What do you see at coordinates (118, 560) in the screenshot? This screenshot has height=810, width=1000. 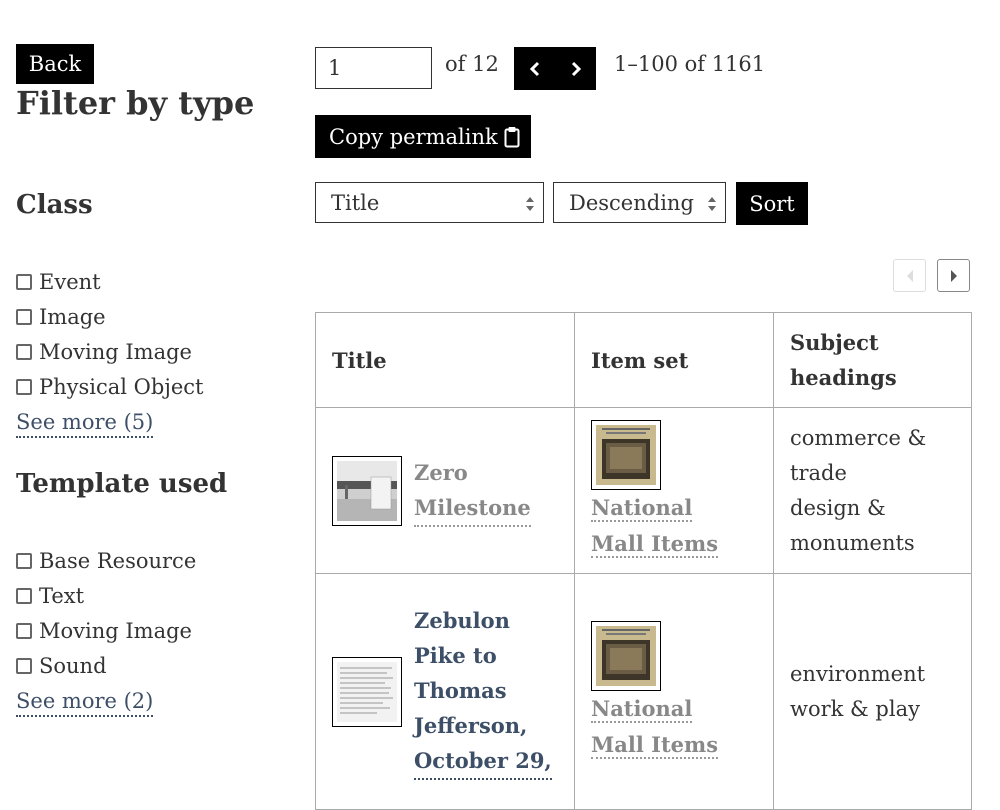 I see `facet-label: Base Resource` at bounding box center [118, 560].